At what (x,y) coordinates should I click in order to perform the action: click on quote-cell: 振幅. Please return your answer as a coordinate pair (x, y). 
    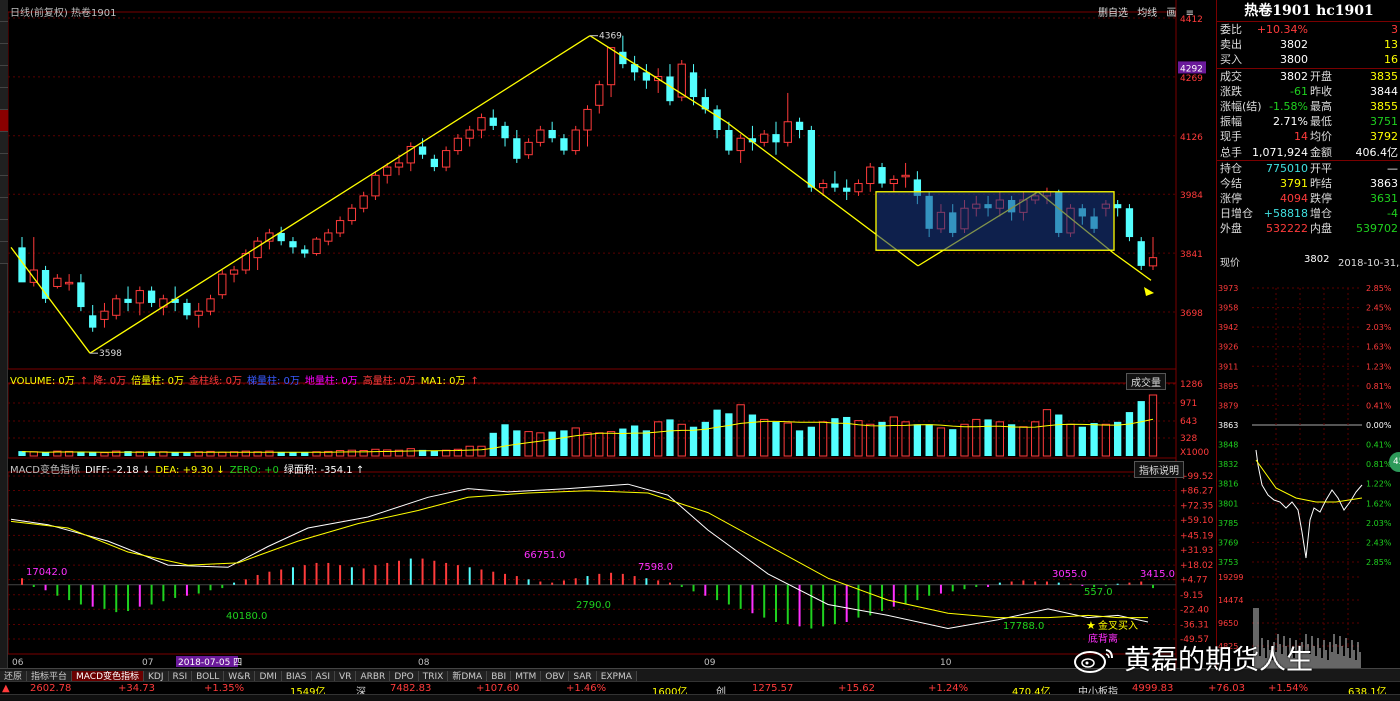
    Looking at the image, I should click on (1231, 122).